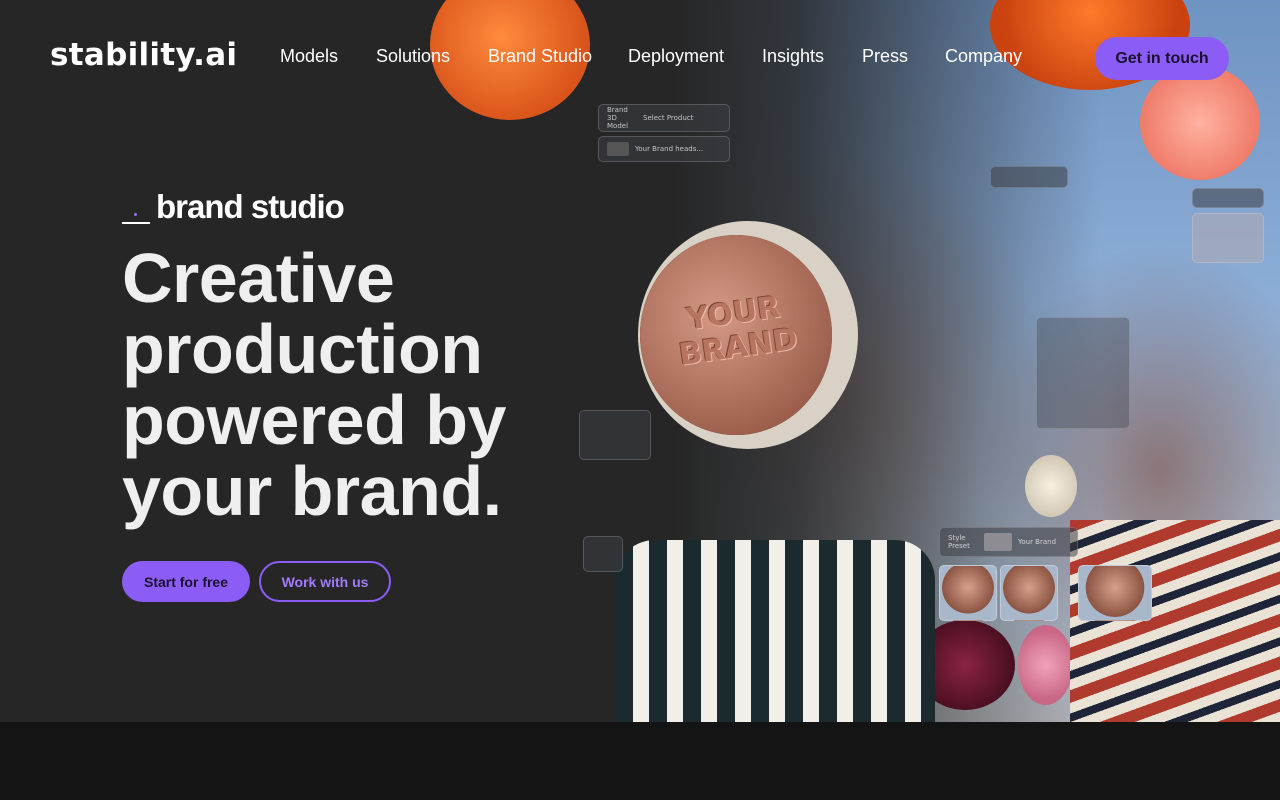 This screenshot has height=800, width=1280. Describe the element at coordinates (258, 278) in the screenshot. I see `headline-line: Creative` at that location.